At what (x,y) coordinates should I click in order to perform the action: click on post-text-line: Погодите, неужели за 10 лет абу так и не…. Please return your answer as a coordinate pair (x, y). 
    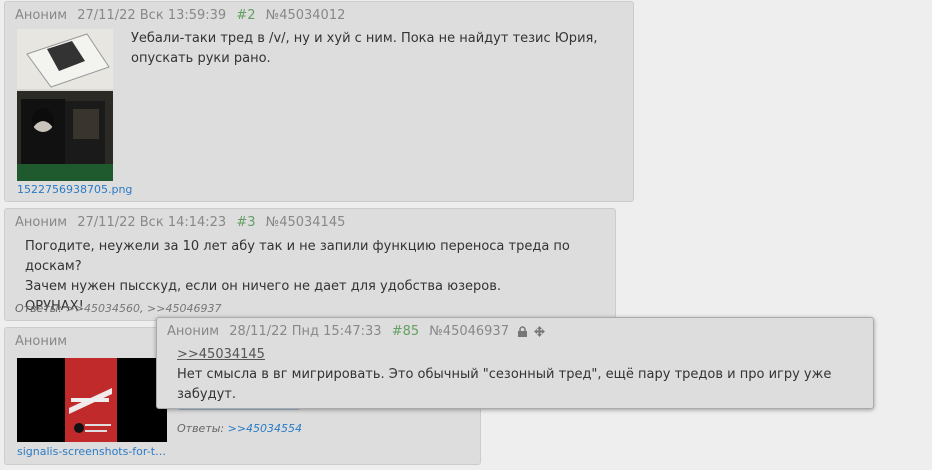
    Looking at the image, I should click on (297, 256).